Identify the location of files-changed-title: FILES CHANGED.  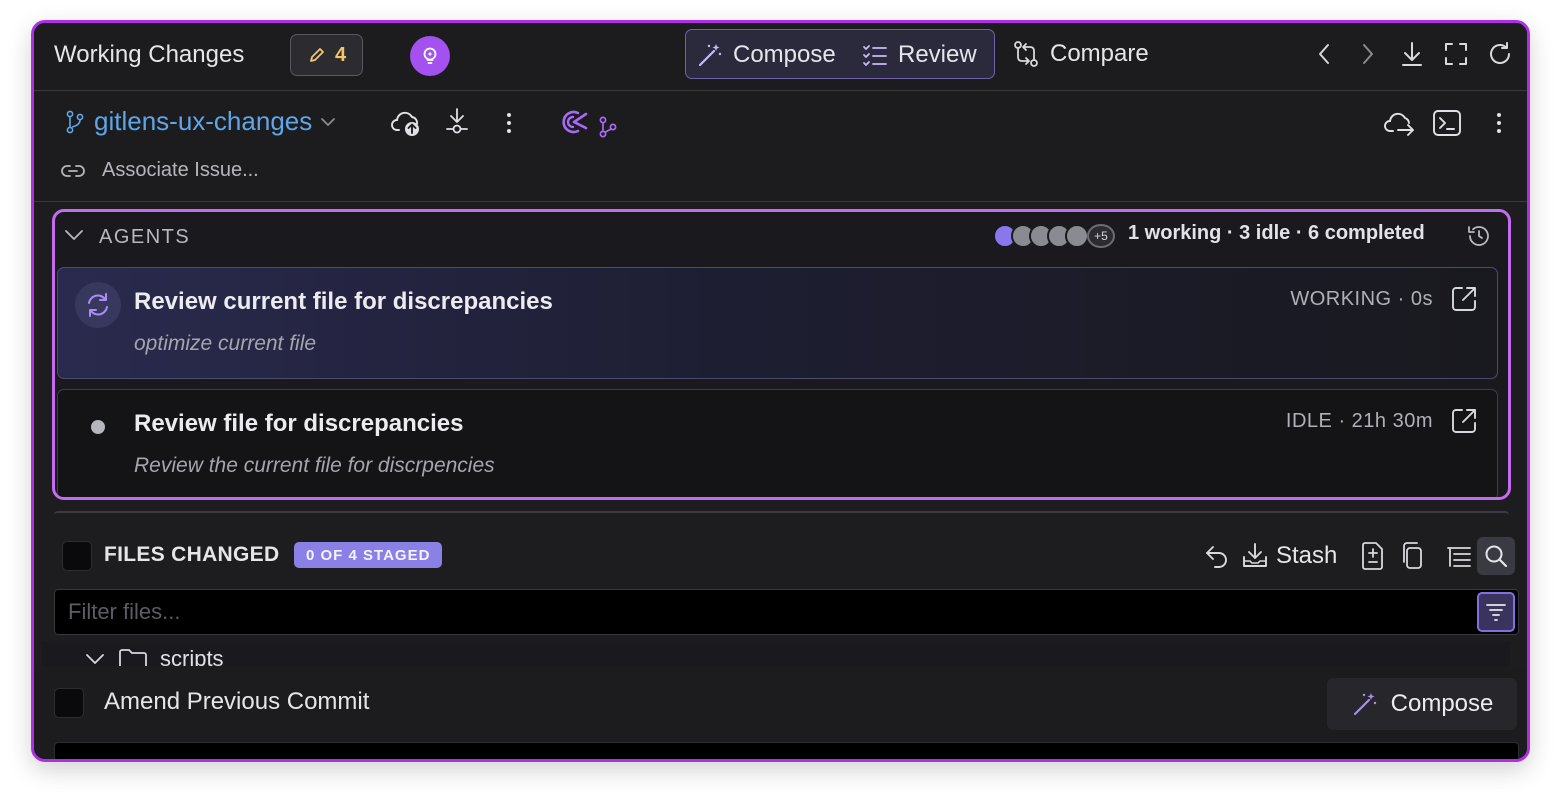
(192, 554).